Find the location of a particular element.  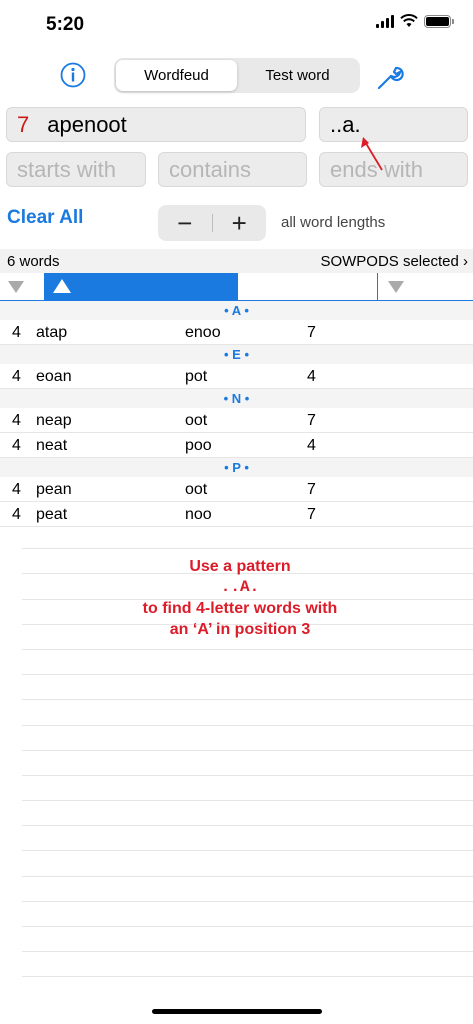

section-header: • N • is located at coordinates (236, 398).